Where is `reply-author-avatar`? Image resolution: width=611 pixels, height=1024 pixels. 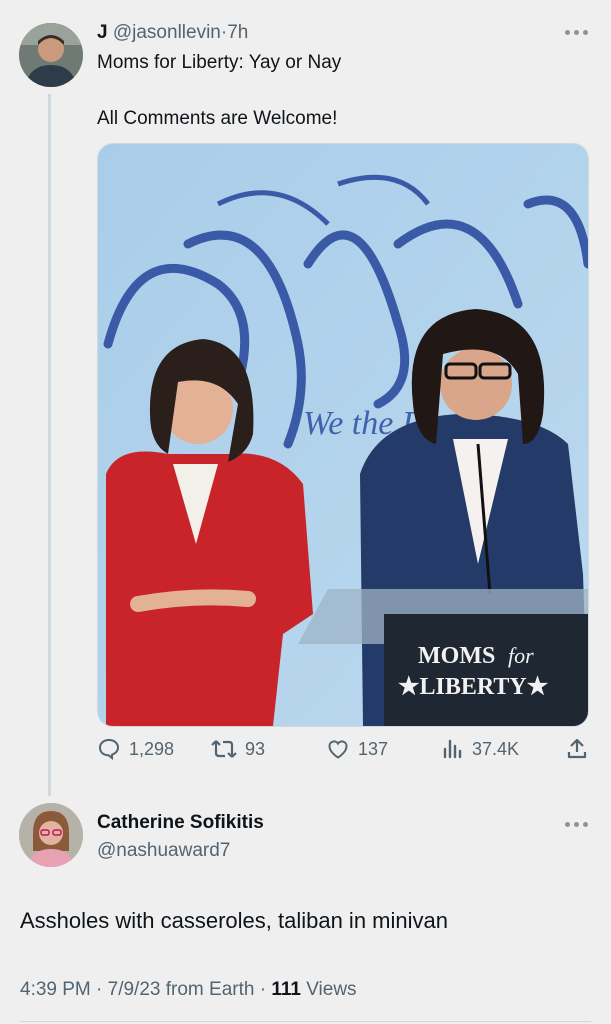
reply-author-avatar is located at coordinates (51, 835).